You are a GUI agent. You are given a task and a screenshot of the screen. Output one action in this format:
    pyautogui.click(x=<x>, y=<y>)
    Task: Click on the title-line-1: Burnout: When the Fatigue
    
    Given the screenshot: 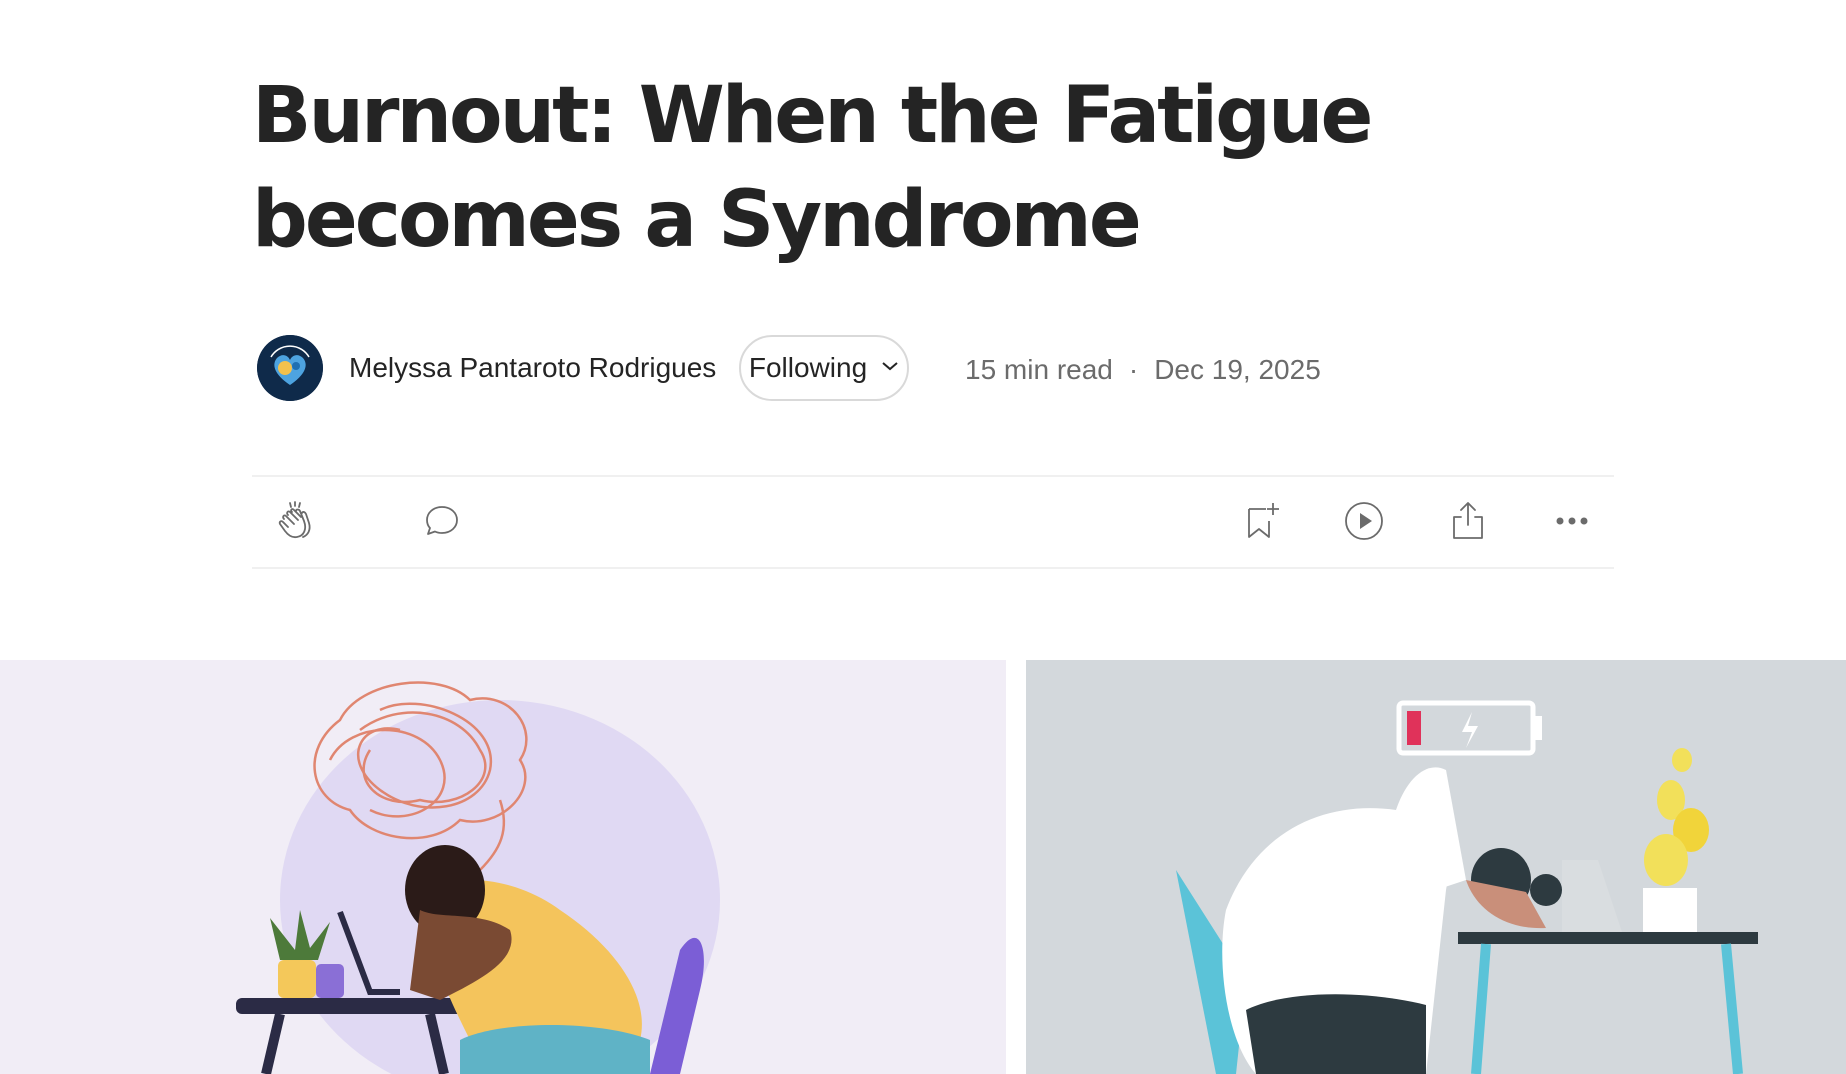 What is the action you would take?
    pyautogui.click(x=812, y=116)
    